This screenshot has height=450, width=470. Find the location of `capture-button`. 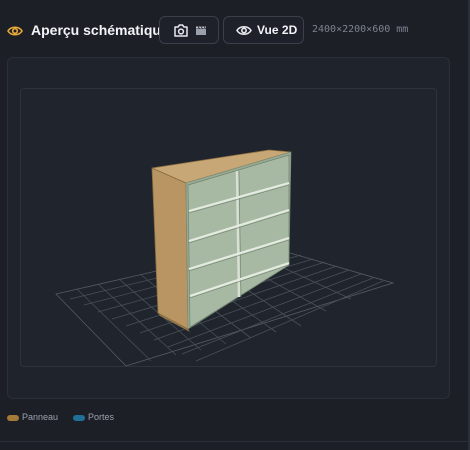

capture-button is located at coordinates (189, 30).